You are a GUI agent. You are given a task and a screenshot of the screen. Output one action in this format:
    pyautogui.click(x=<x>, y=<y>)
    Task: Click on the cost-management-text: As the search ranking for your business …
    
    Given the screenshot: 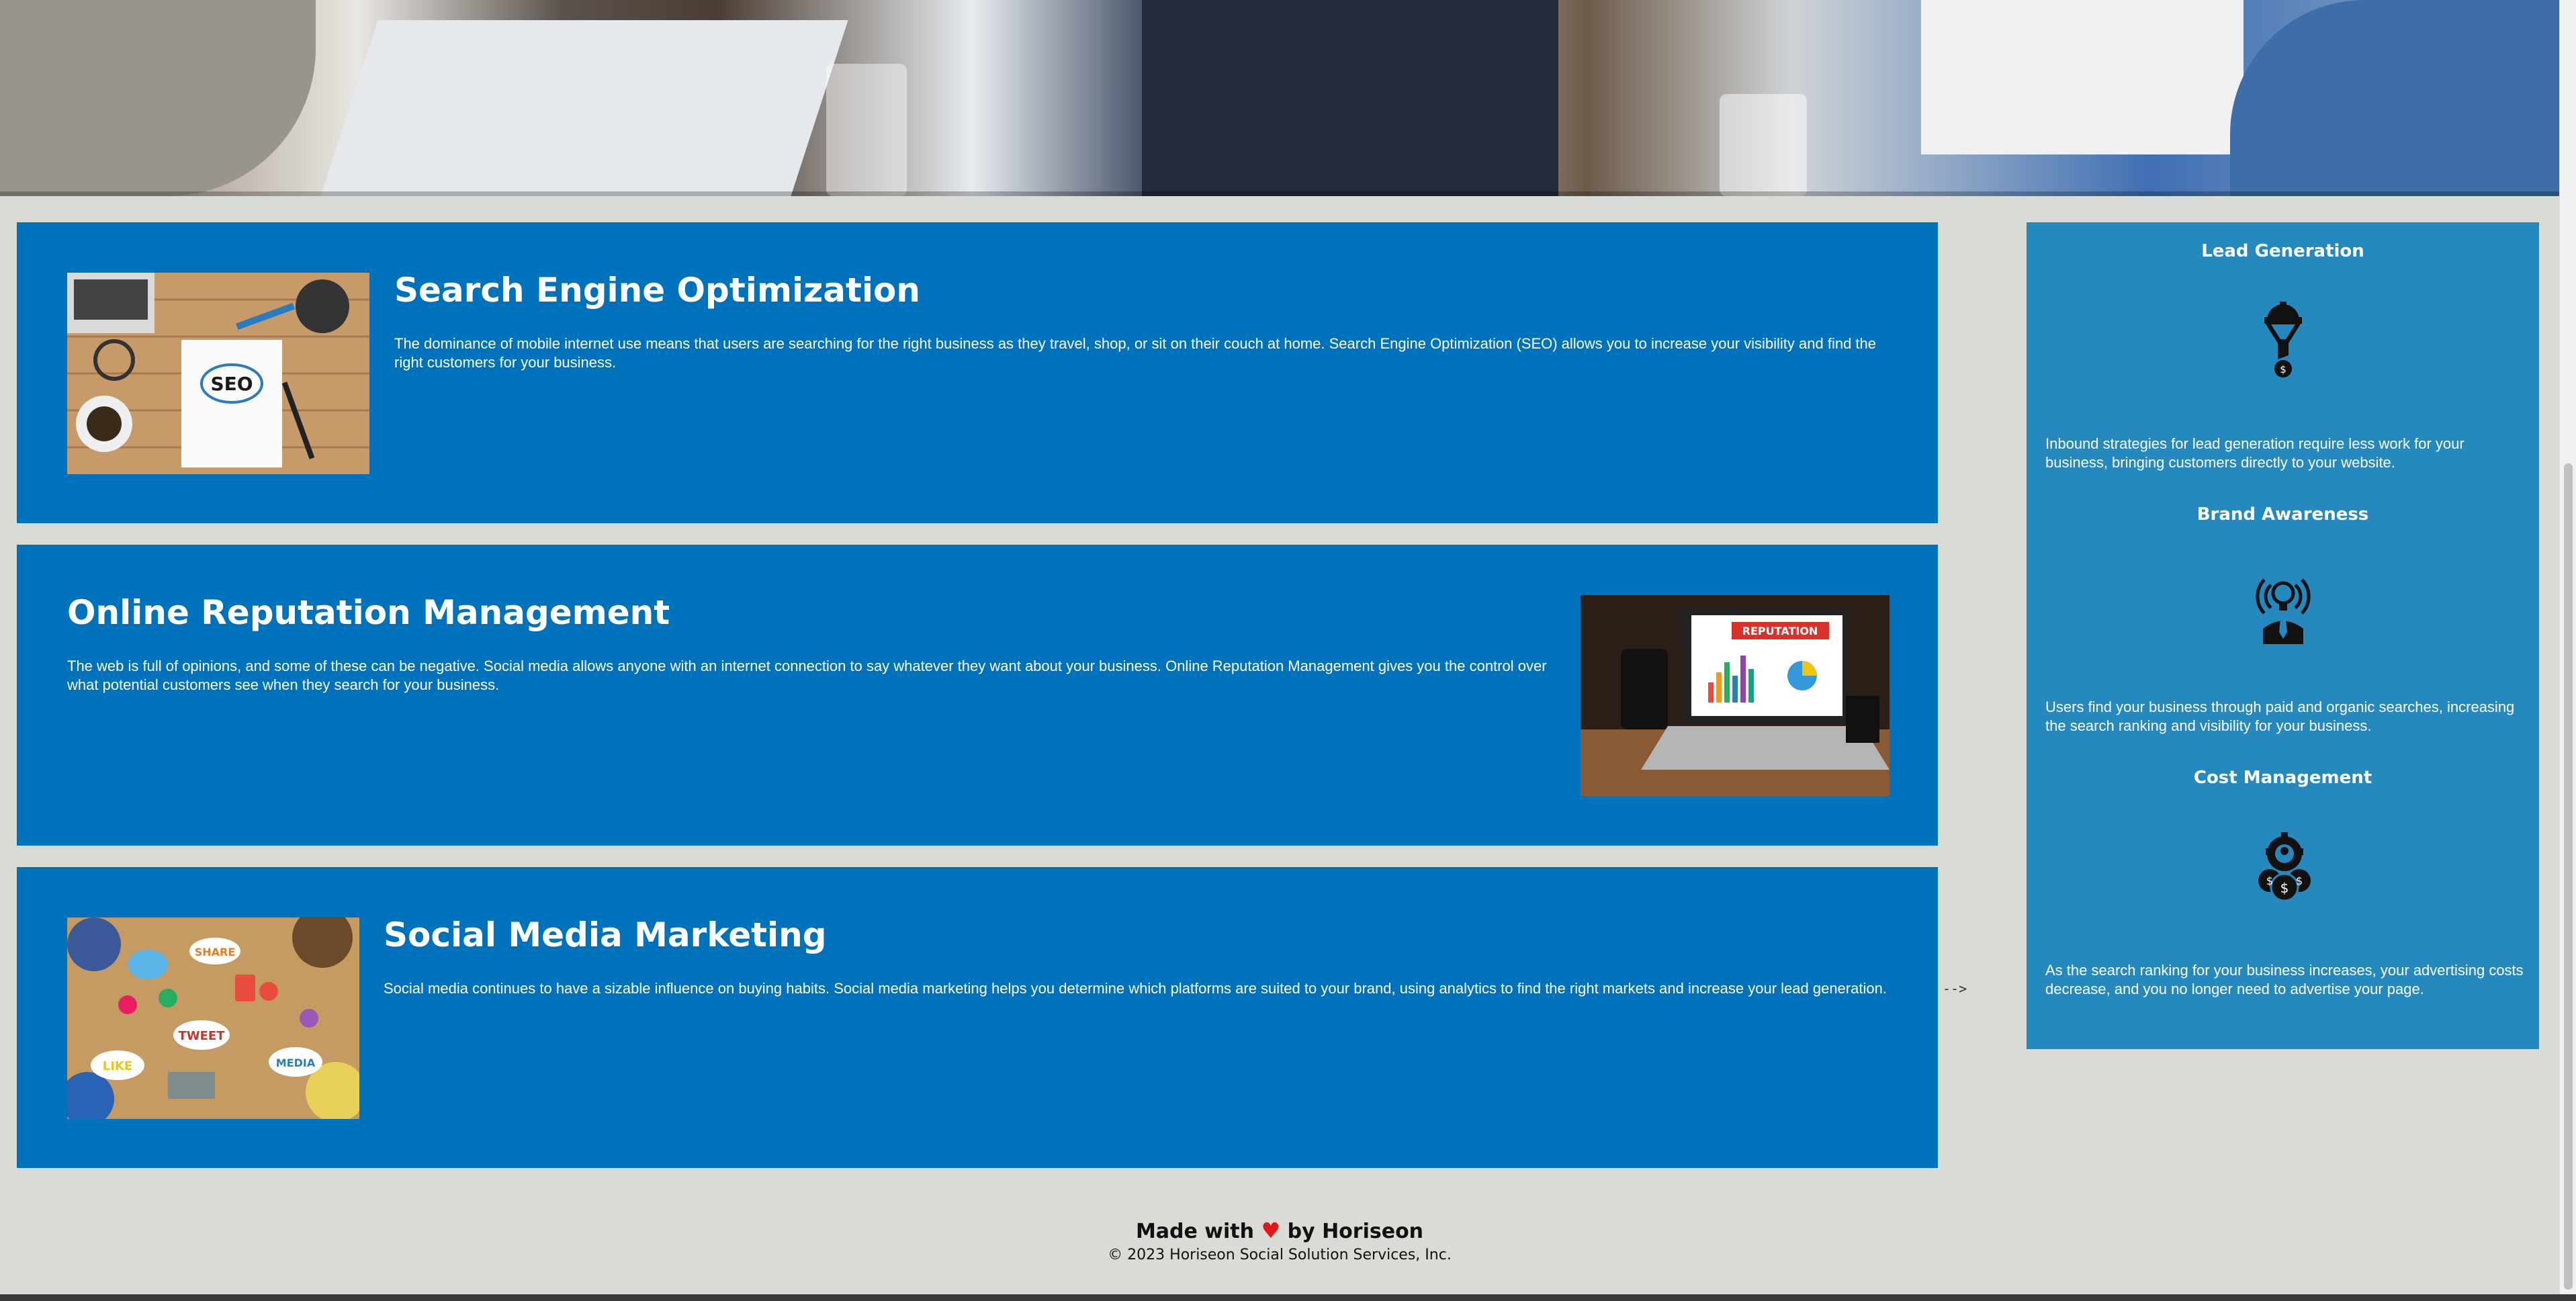 What is the action you would take?
    pyautogui.click(x=2284, y=979)
    